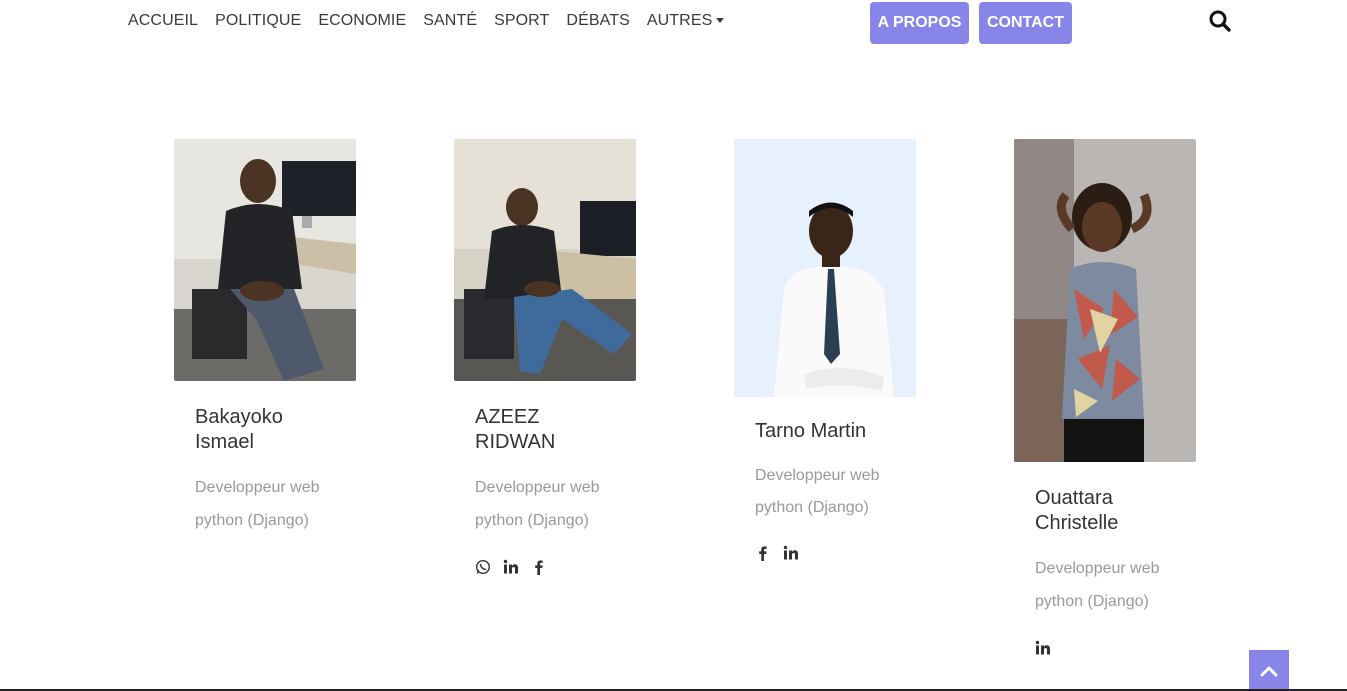 Image resolution: width=1347 pixels, height=691 pixels. What do you see at coordinates (597, 21) in the screenshot?
I see `nav-link-debats: DÉBATS` at bounding box center [597, 21].